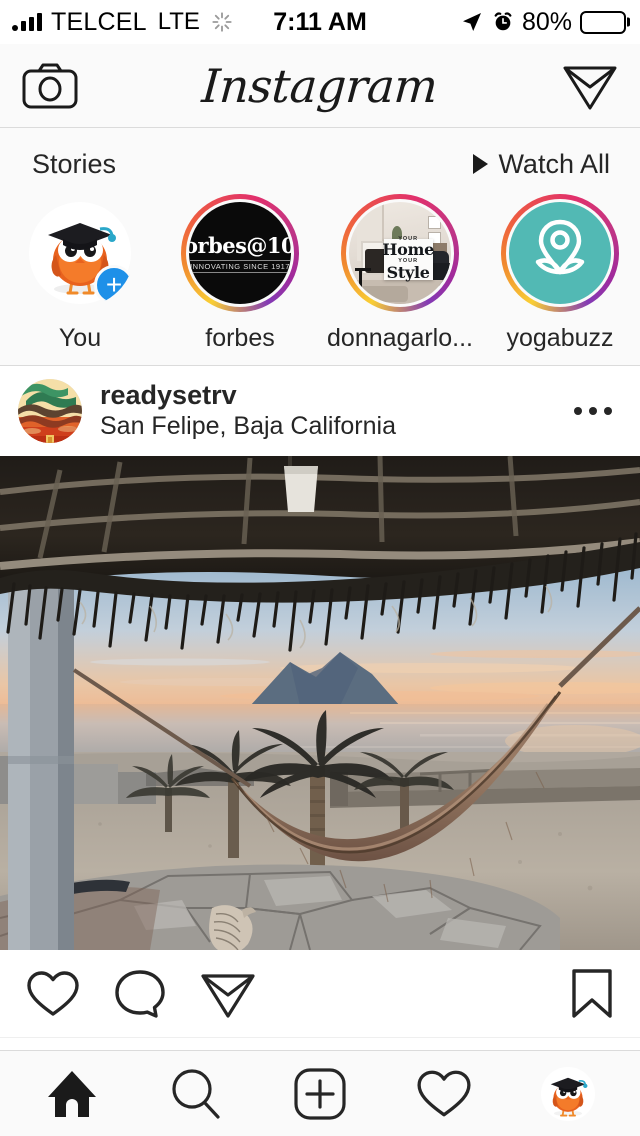 This screenshot has height=1136, width=640. I want to click on post-options-ellipsis-icon, so click(593, 411).